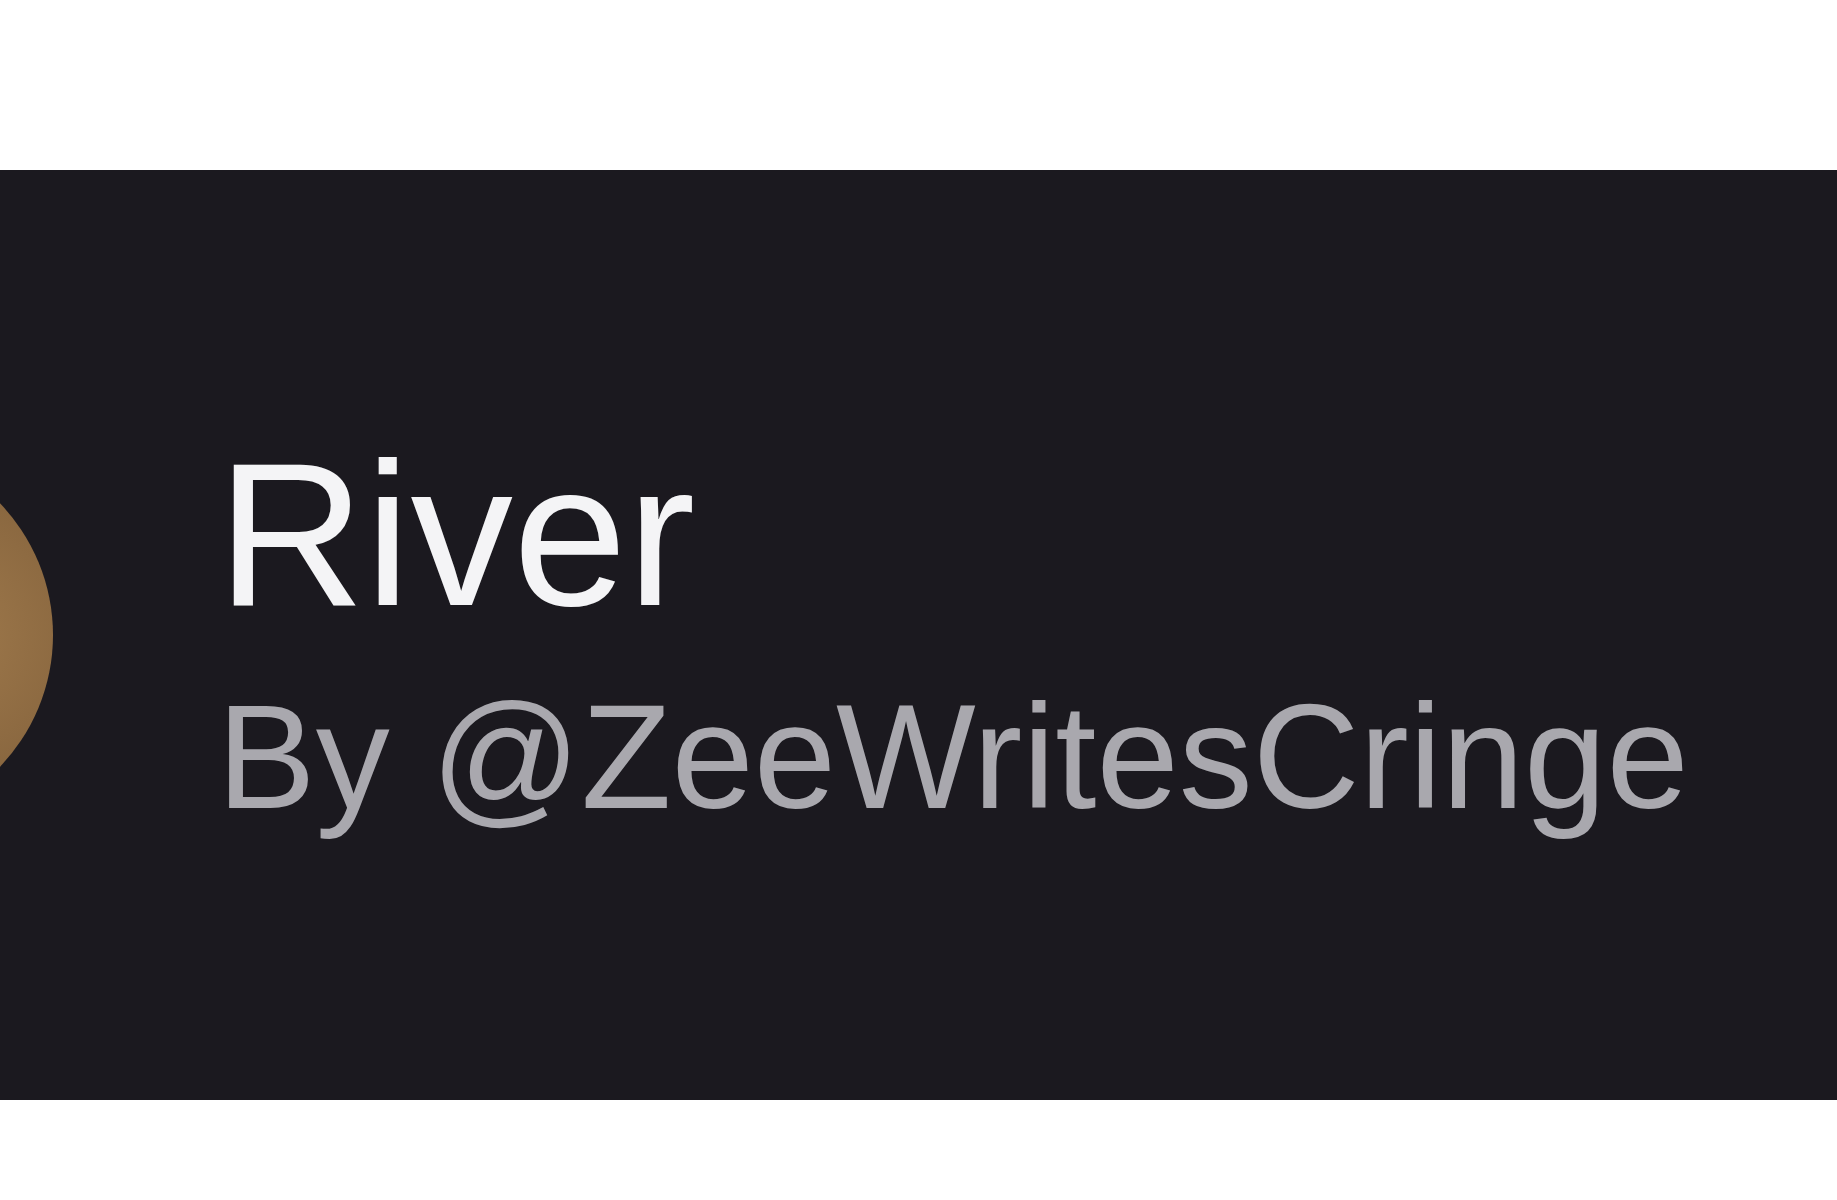 Image resolution: width=1837 pixels, height=1200 pixels. What do you see at coordinates (457, 534) in the screenshot?
I see `story-title: River` at bounding box center [457, 534].